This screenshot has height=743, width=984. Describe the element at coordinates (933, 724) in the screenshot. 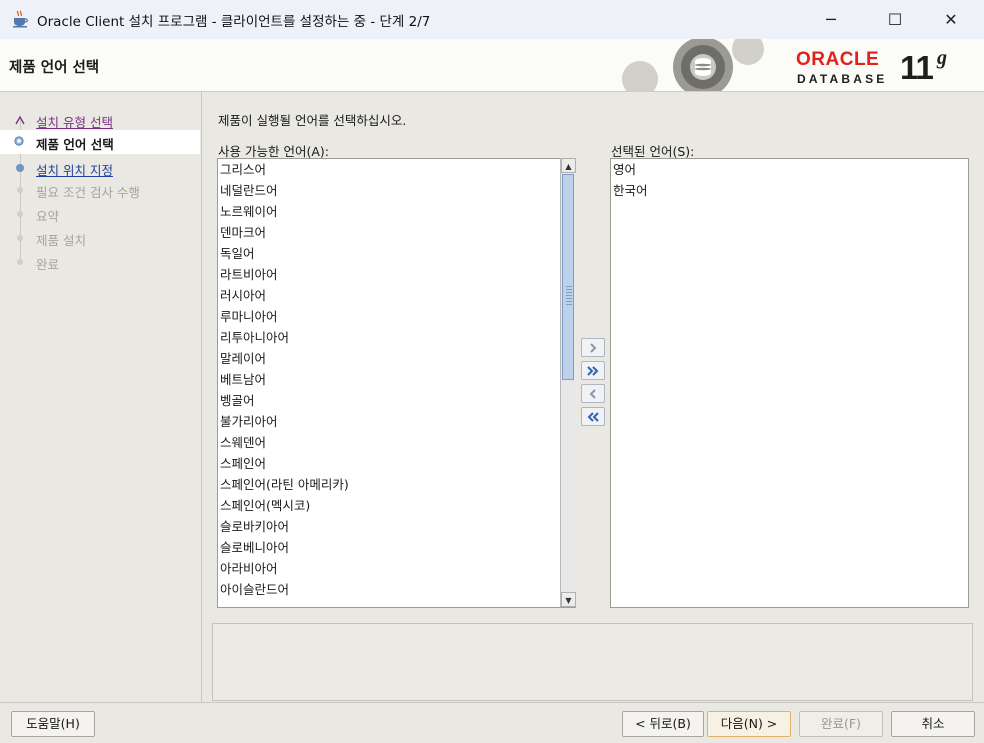

I see `cancel-button: 취소` at that location.